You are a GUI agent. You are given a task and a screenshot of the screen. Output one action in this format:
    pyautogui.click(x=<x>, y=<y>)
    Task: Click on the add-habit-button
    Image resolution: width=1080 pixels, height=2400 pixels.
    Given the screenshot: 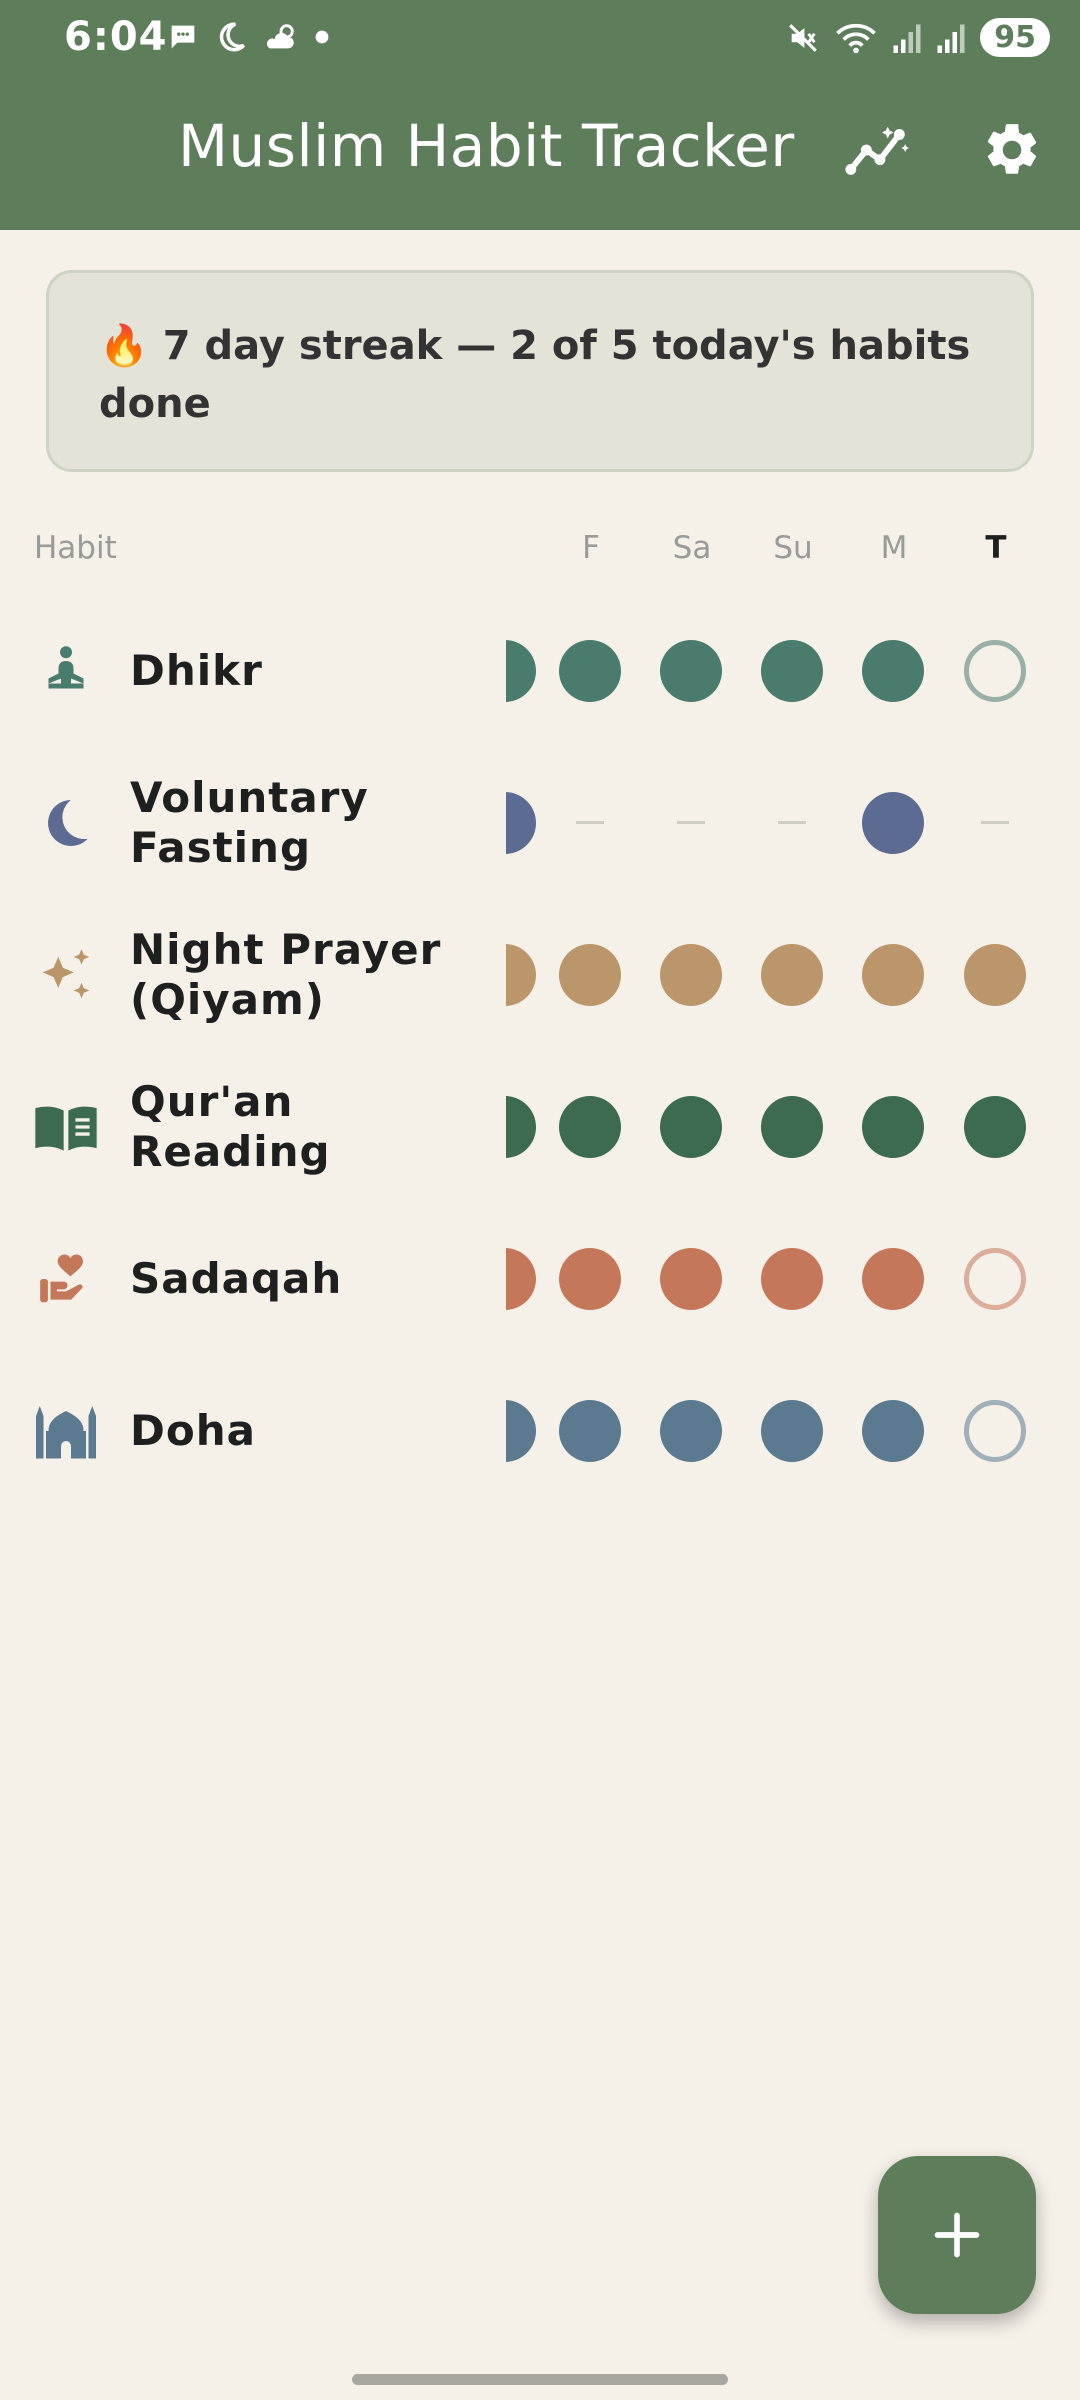 What is the action you would take?
    pyautogui.click(x=957, y=2235)
    